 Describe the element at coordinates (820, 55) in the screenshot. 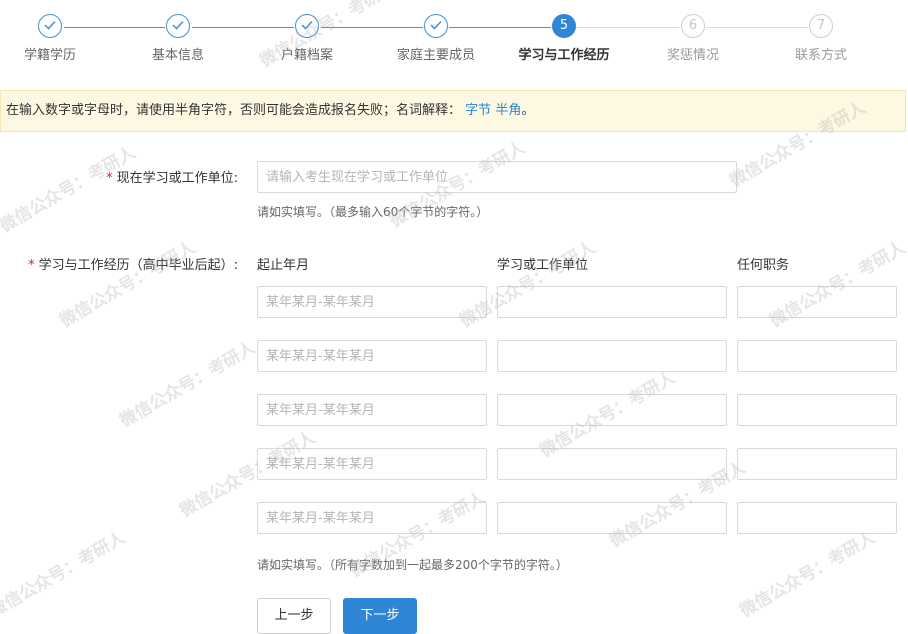

I see `step-label: 联系方式` at that location.